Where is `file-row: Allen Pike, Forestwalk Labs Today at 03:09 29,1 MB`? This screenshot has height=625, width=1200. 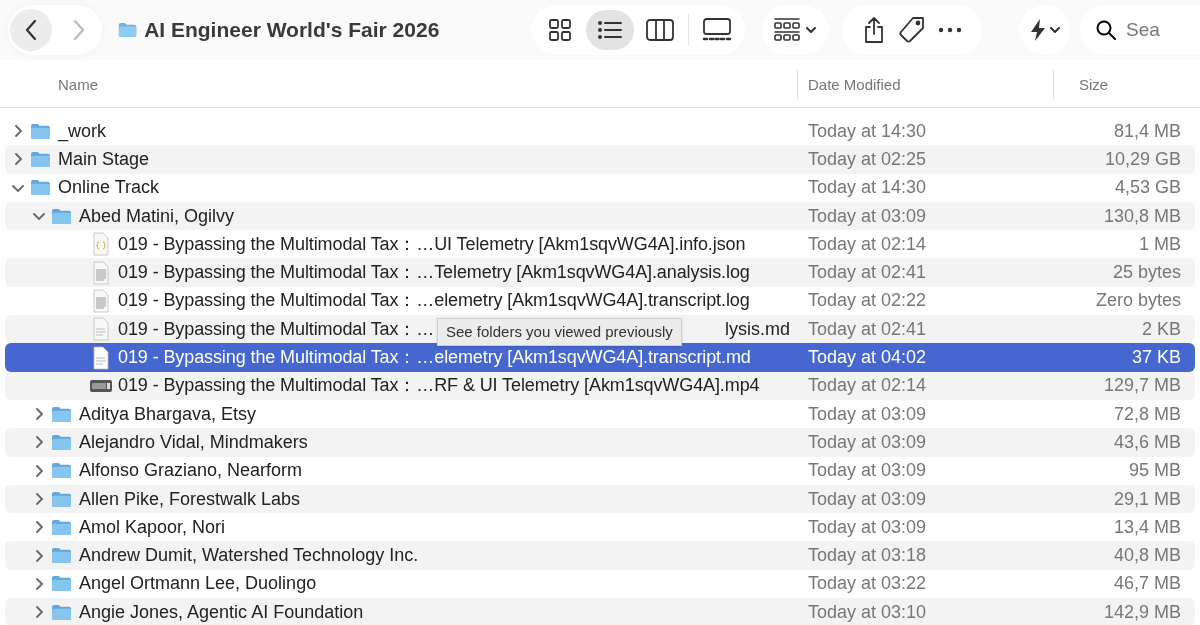
file-row: Allen Pike, Forestwalk Labs Today at 03:09 29,1 MB is located at coordinates (600, 499).